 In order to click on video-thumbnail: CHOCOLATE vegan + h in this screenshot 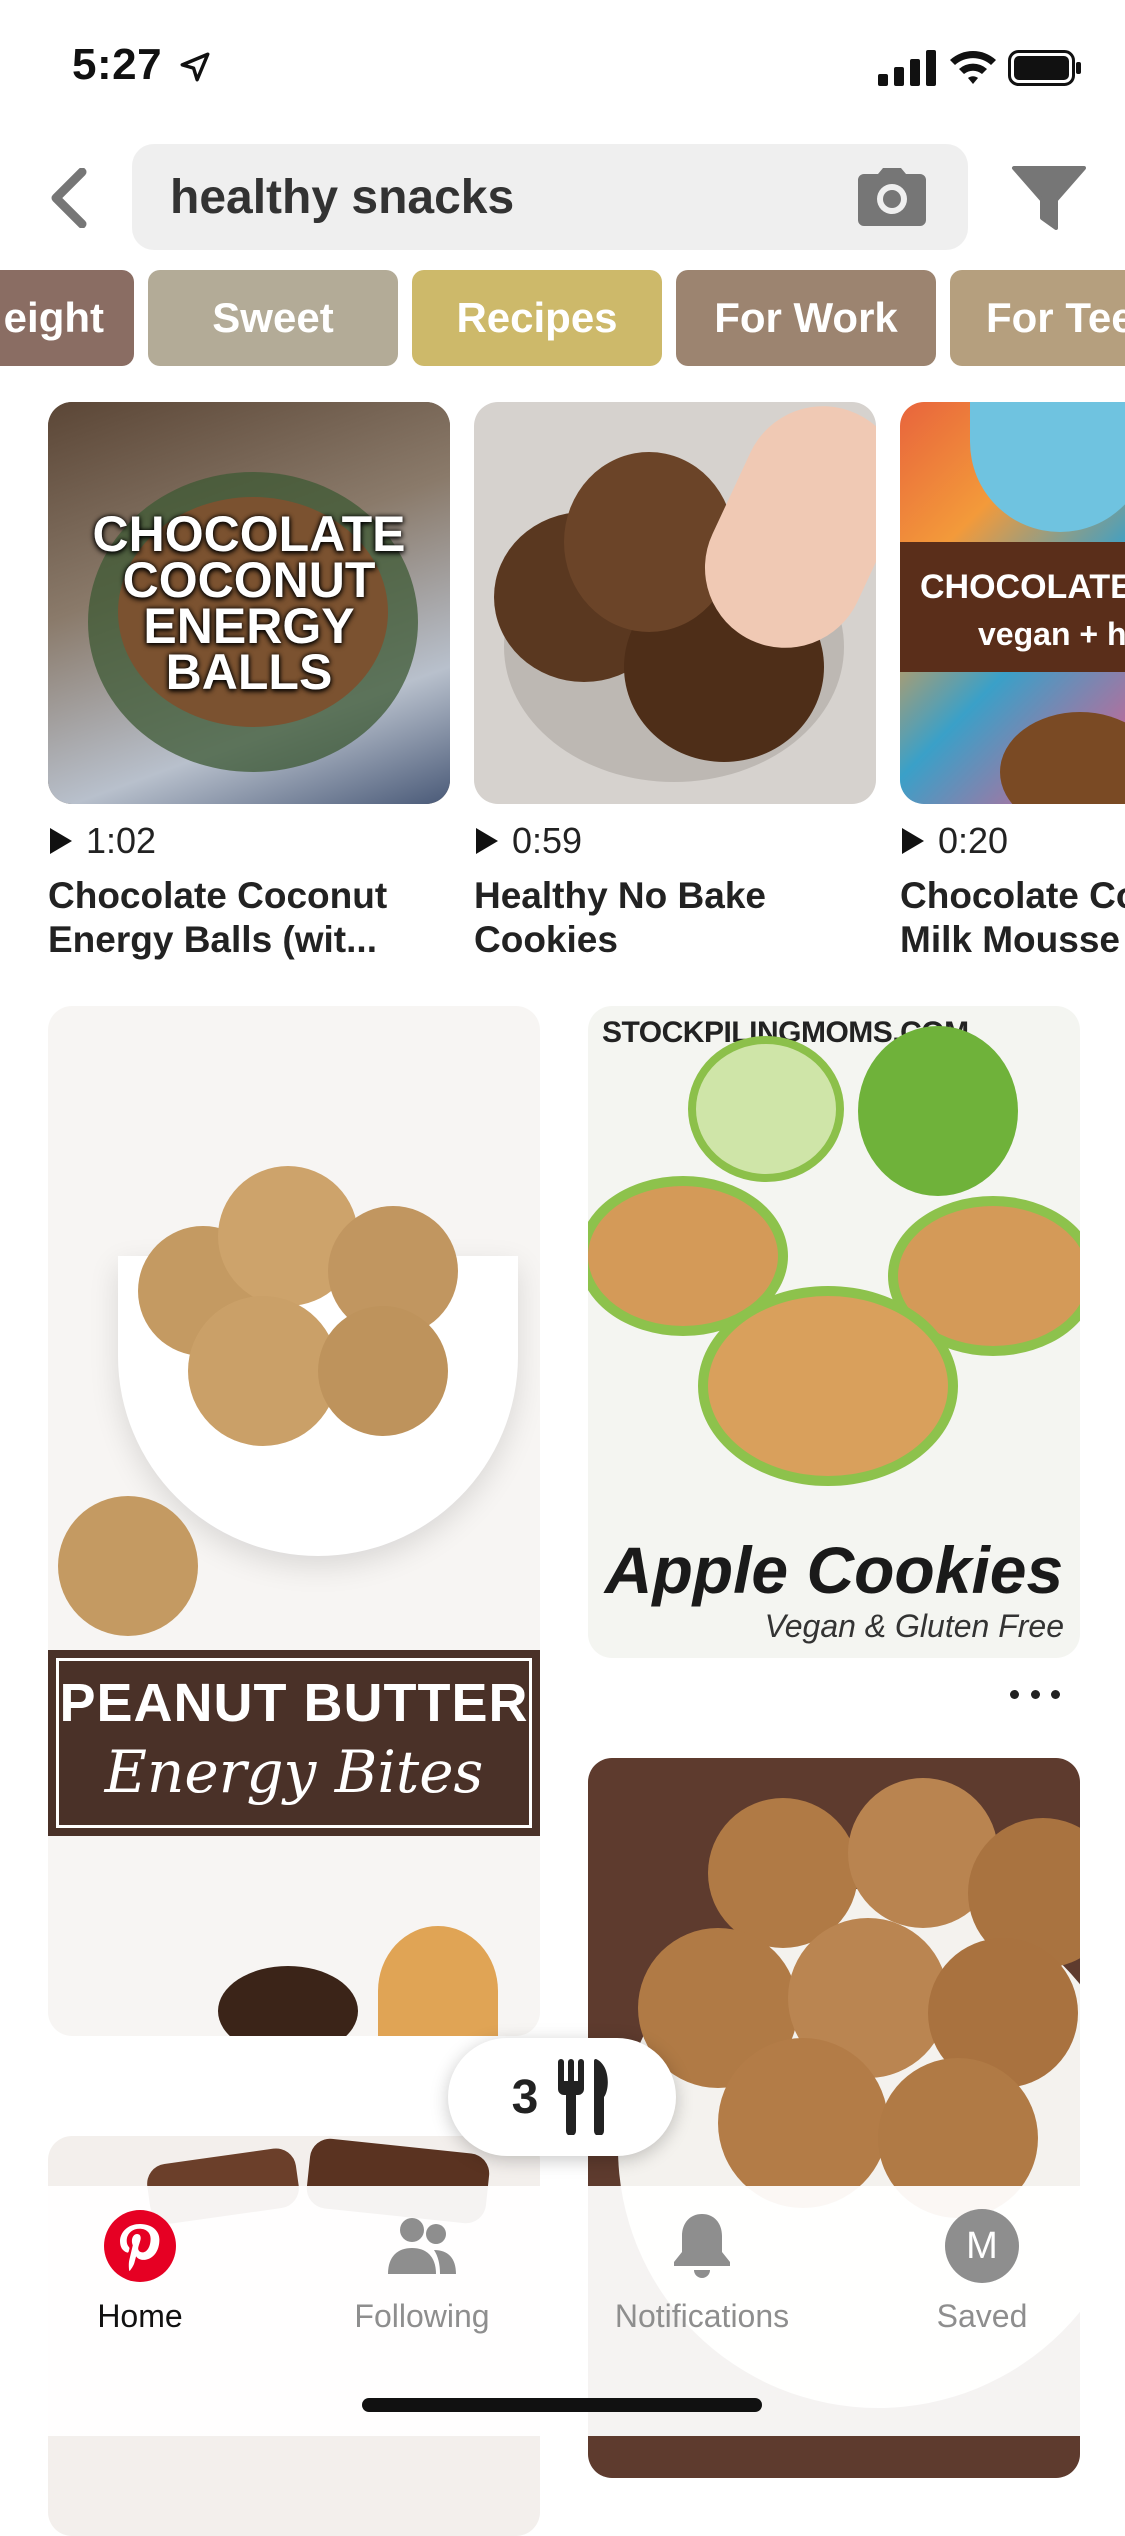, I will do `click(1012, 603)`.